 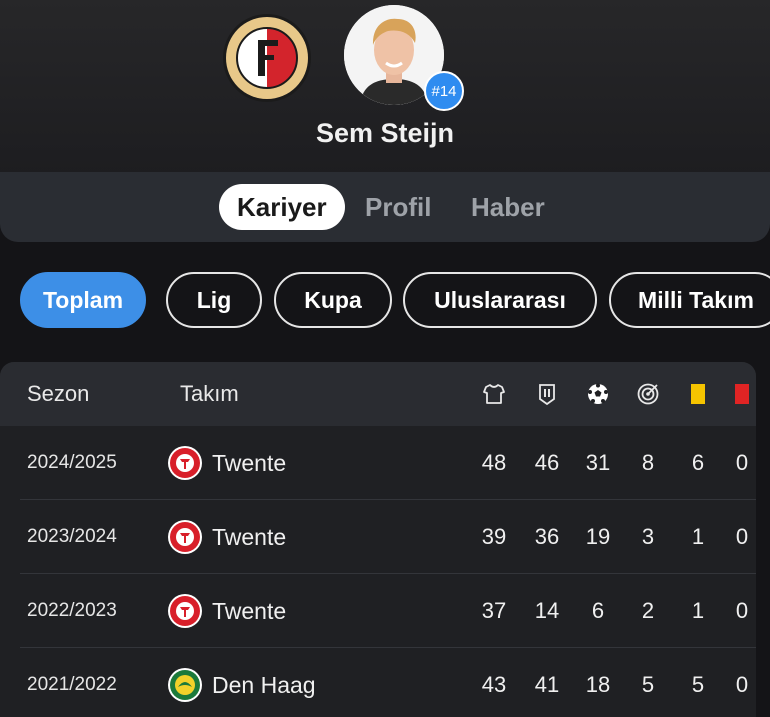 I want to click on feyenoord-club-logo-icon, so click(x=267, y=58).